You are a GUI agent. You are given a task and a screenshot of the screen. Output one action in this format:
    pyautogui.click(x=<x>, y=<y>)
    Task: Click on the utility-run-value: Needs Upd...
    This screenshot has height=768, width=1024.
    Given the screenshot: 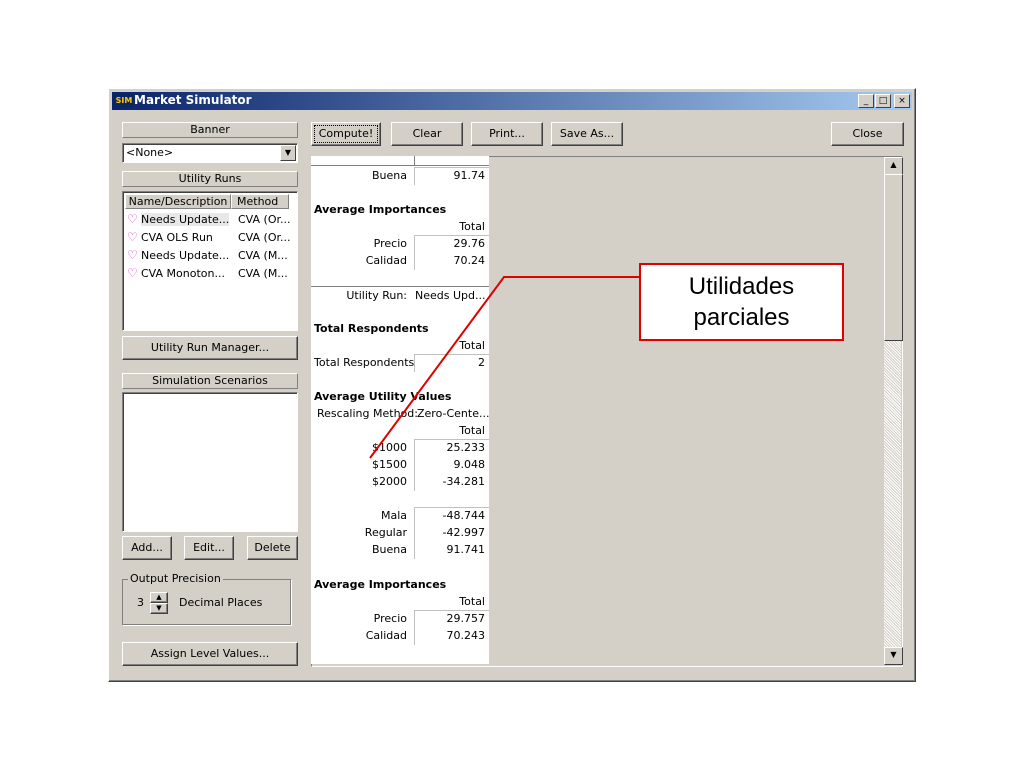 What is the action you would take?
    pyautogui.click(x=450, y=295)
    